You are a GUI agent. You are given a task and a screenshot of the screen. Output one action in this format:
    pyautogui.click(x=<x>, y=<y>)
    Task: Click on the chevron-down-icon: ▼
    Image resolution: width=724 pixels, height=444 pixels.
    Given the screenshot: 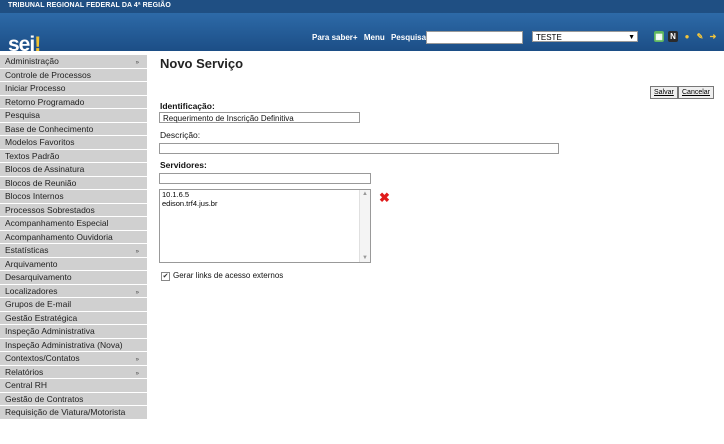 What is the action you would take?
    pyautogui.click(x=631, y=37)
    